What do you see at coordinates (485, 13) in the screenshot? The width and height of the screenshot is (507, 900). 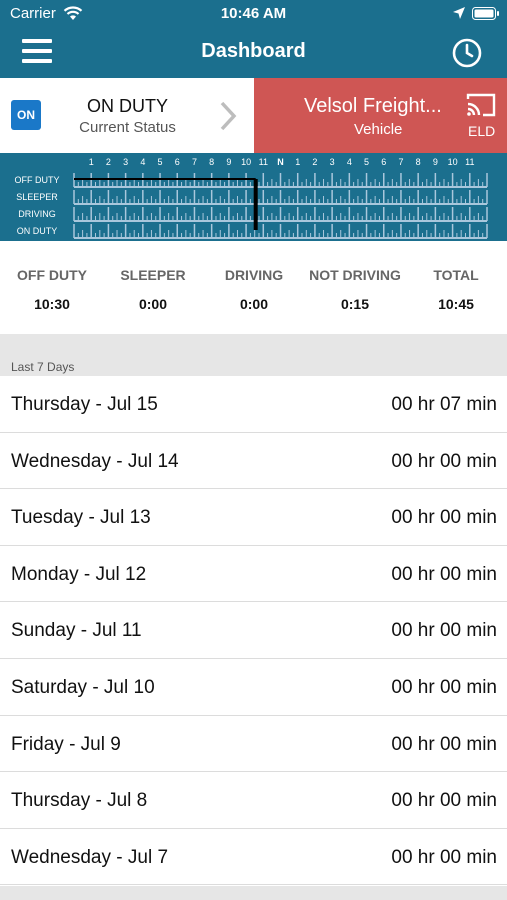 I see `battery-icon` at bounding box center [485, 13].